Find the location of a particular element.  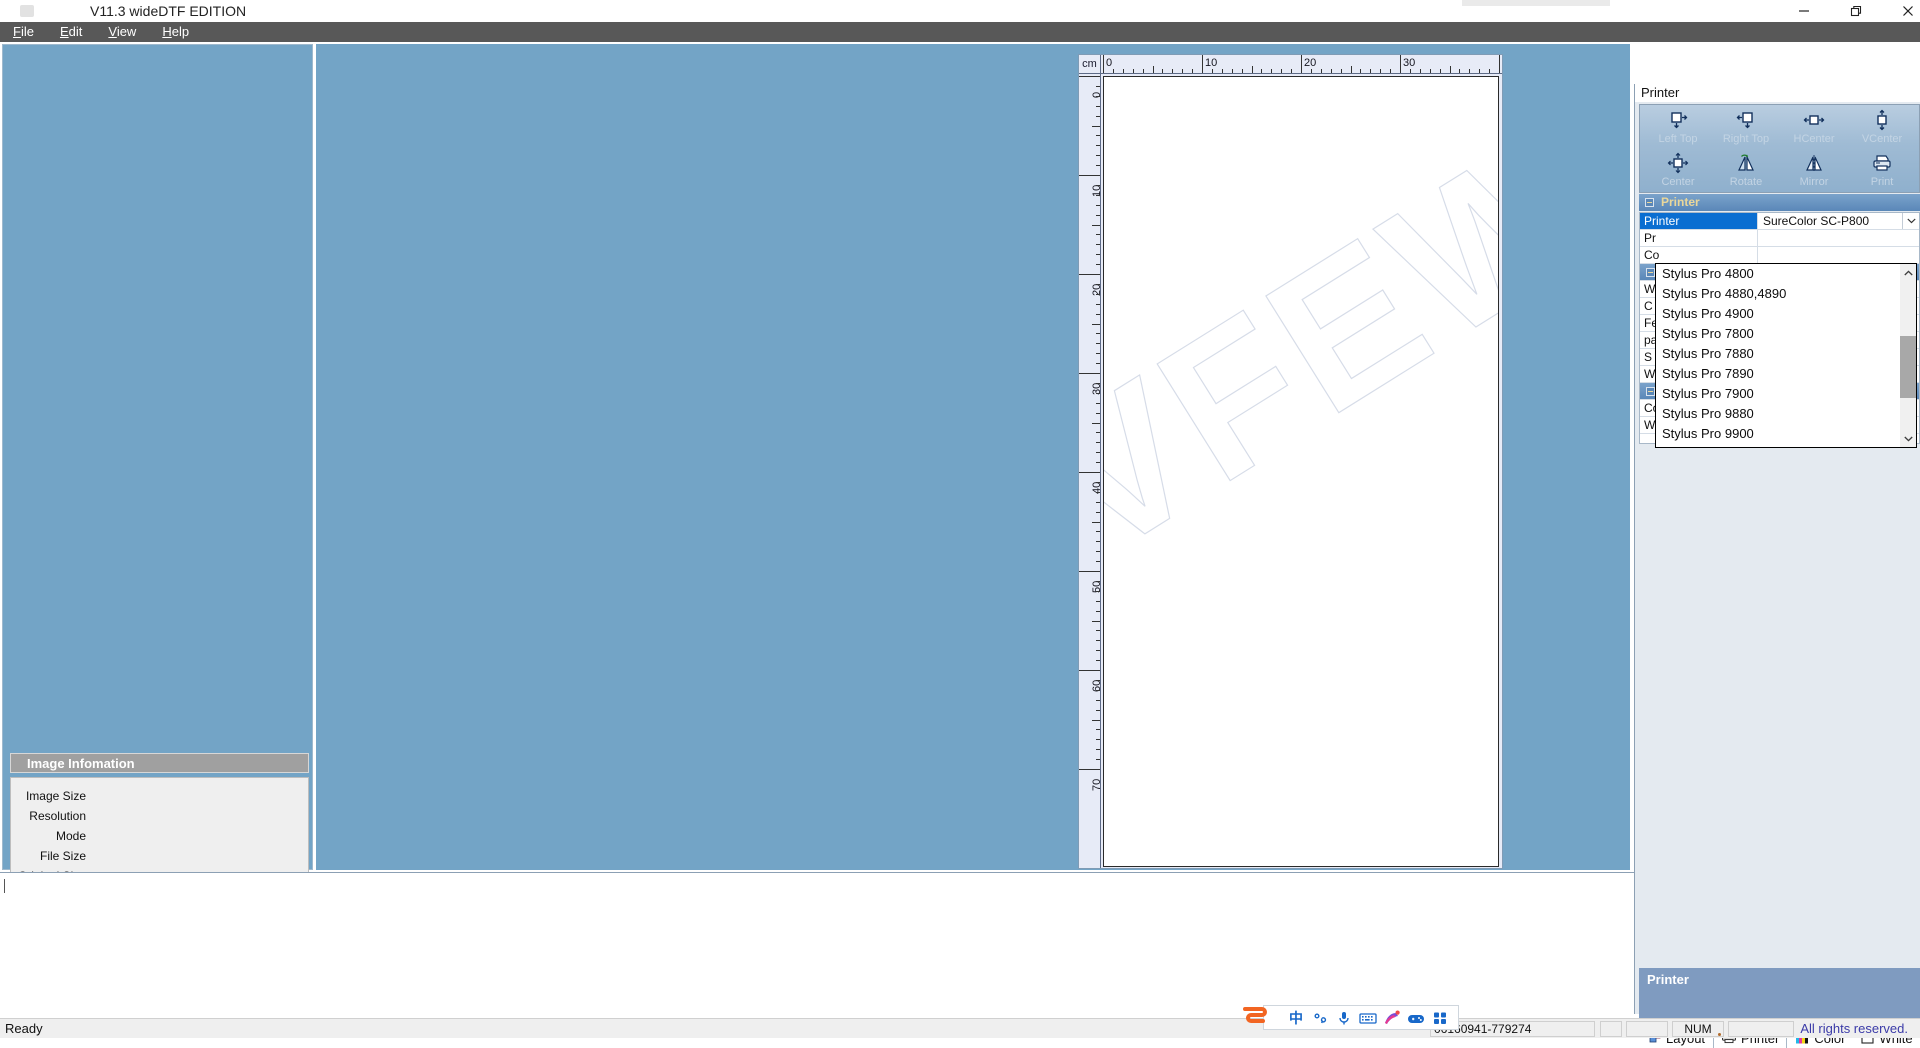

menu-edit: Edit is located at coordinates (71, 32).